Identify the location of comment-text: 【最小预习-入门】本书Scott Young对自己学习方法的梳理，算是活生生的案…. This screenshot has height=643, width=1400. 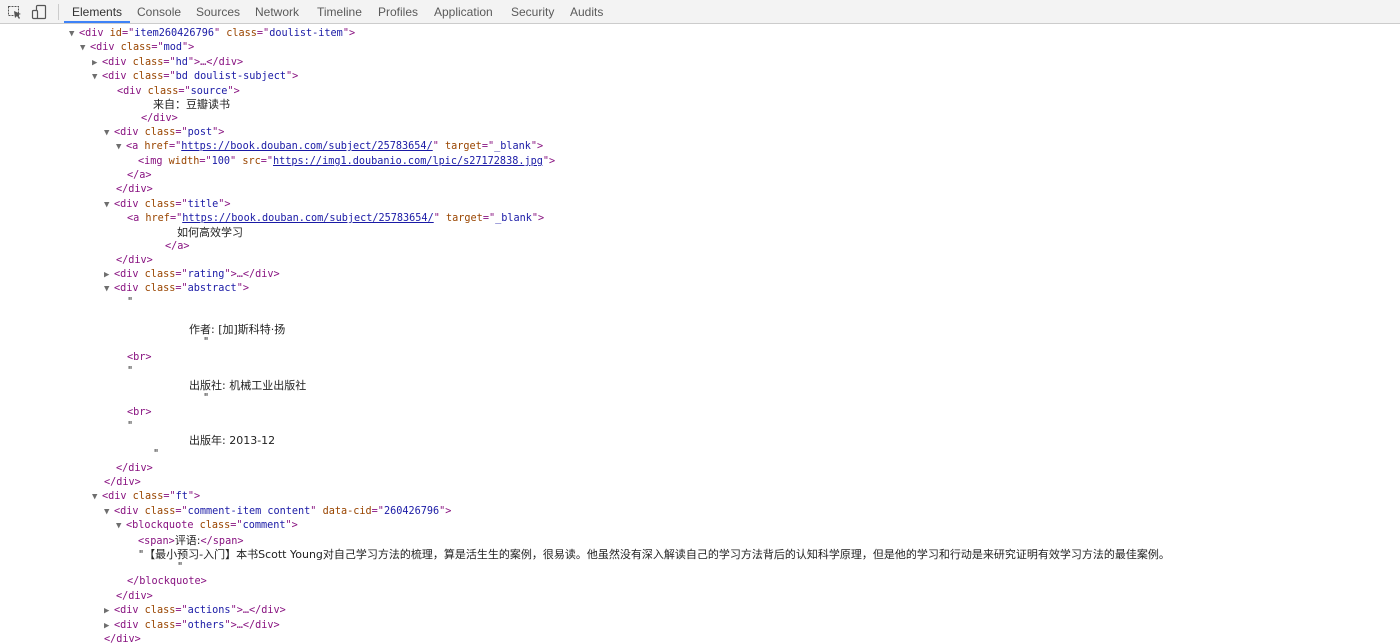
(657, 554).